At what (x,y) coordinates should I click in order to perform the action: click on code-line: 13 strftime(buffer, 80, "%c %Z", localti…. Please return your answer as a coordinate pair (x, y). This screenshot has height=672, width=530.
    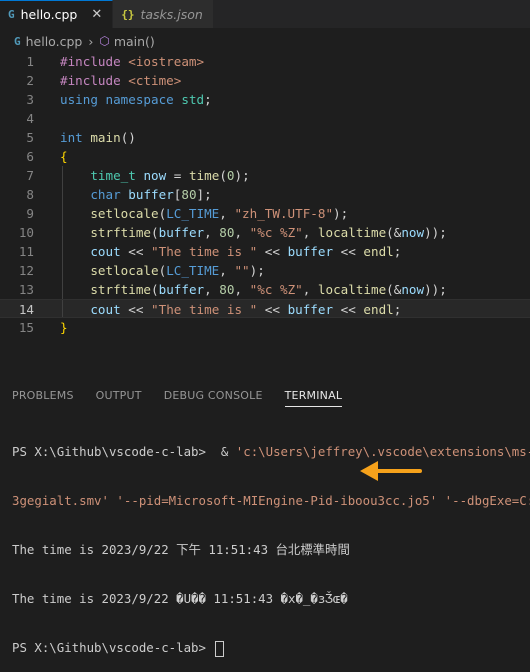
    Looking at the image, I should click on (265, 289).